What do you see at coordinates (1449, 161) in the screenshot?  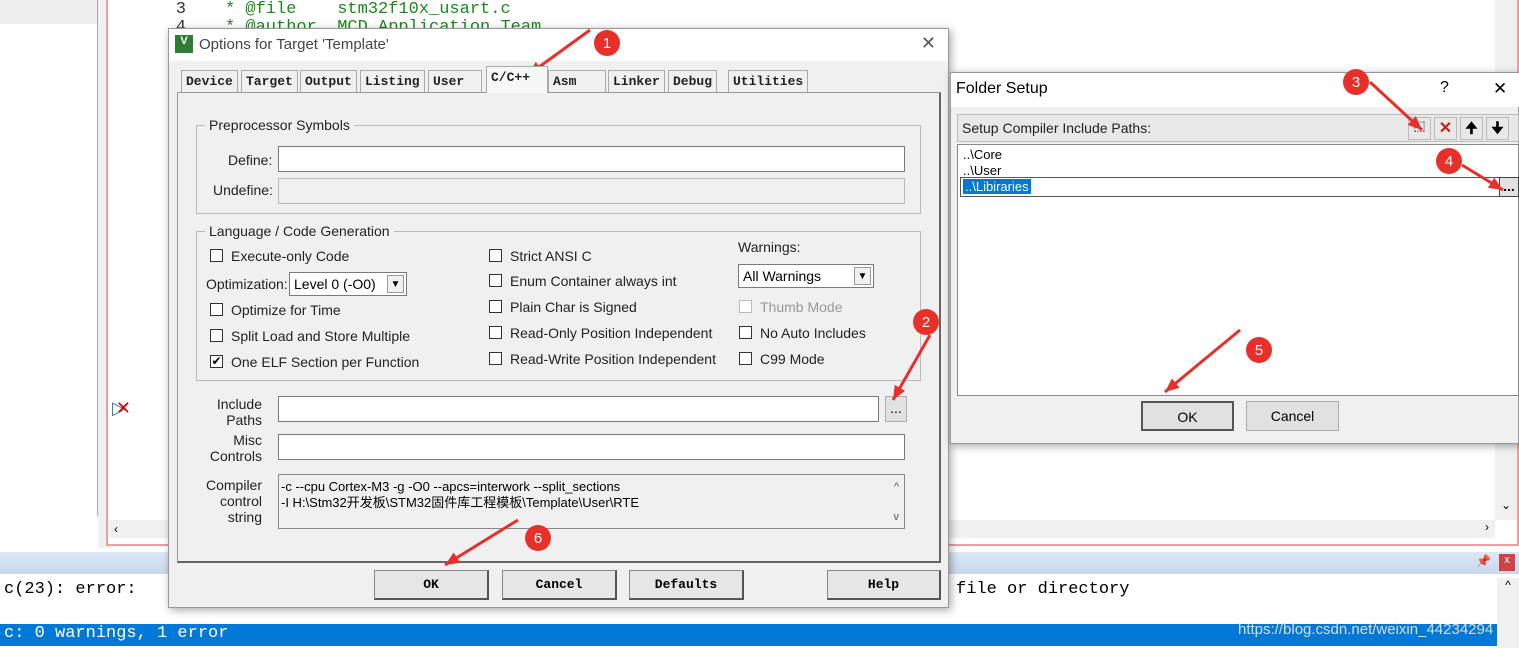 I see `annotation-number: 4` at bounding box center [1449, 161].